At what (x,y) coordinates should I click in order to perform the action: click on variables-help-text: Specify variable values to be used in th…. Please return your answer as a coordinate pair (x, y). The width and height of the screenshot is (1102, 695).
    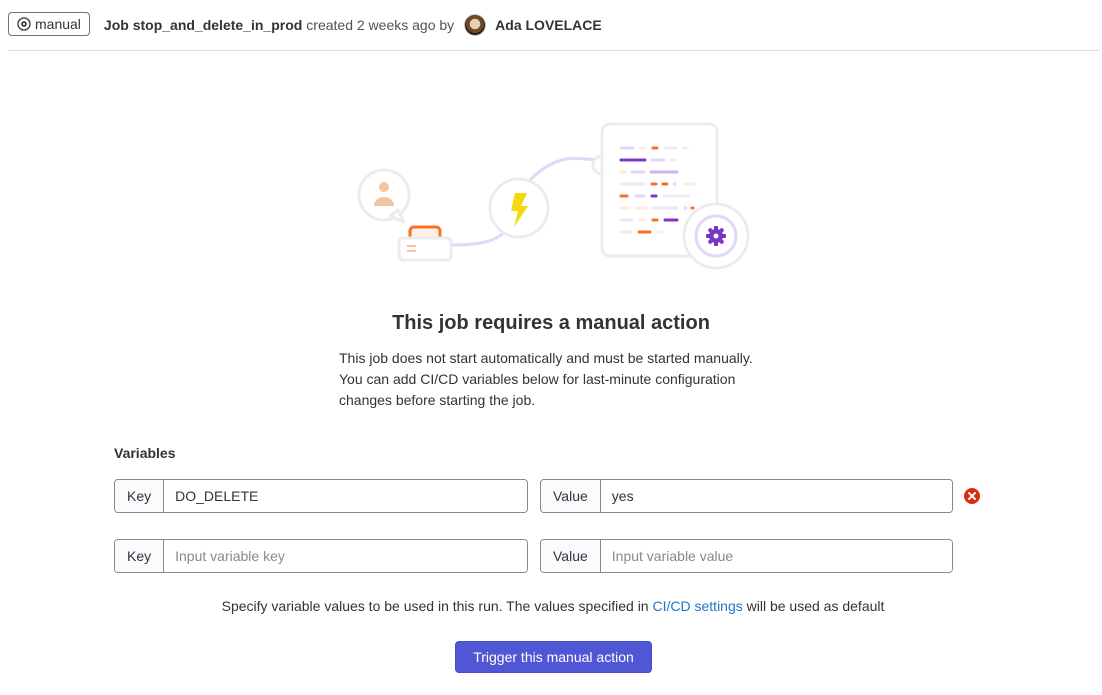
    Looking at the image, I should click on (551, 606).